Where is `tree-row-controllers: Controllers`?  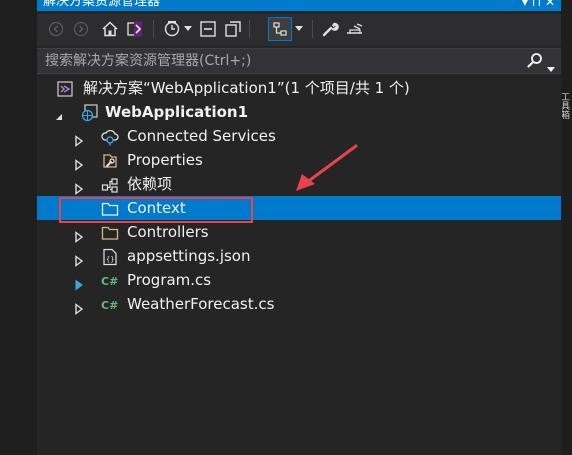
tree-row-controllers: Controllers is located at coordinates (299, 232).